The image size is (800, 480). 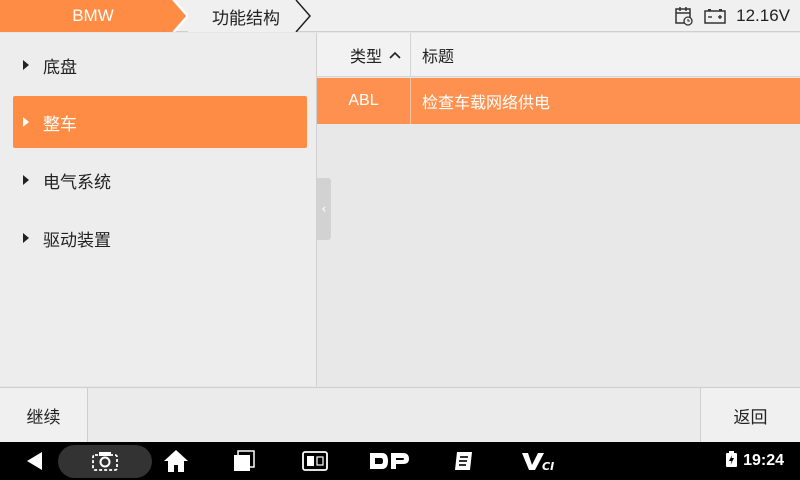 I want to click on row-title-cell: 检查车载网络供电, so click(x=486, y=102).